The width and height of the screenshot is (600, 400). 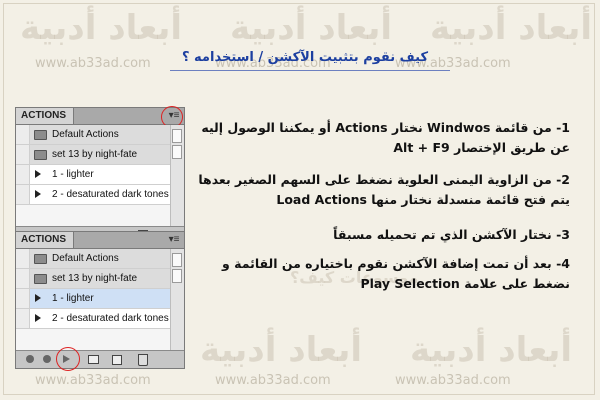 I want to click on new-set-button, so click(x=93, y=359).